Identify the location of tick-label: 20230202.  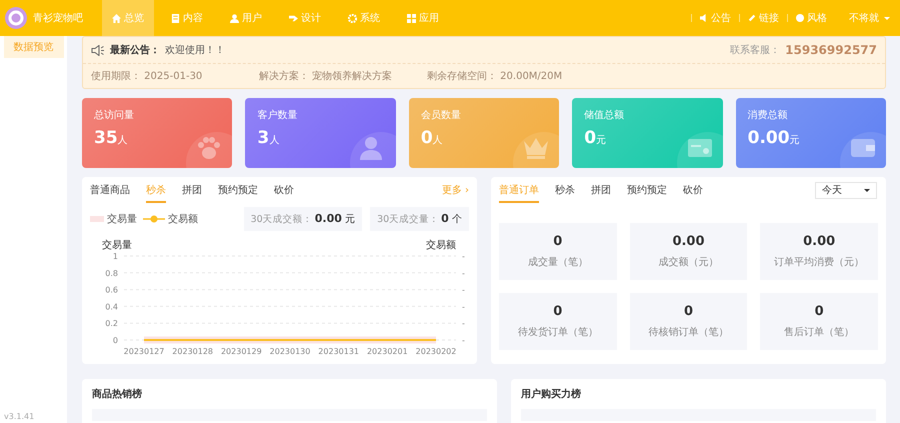
(436, 351).